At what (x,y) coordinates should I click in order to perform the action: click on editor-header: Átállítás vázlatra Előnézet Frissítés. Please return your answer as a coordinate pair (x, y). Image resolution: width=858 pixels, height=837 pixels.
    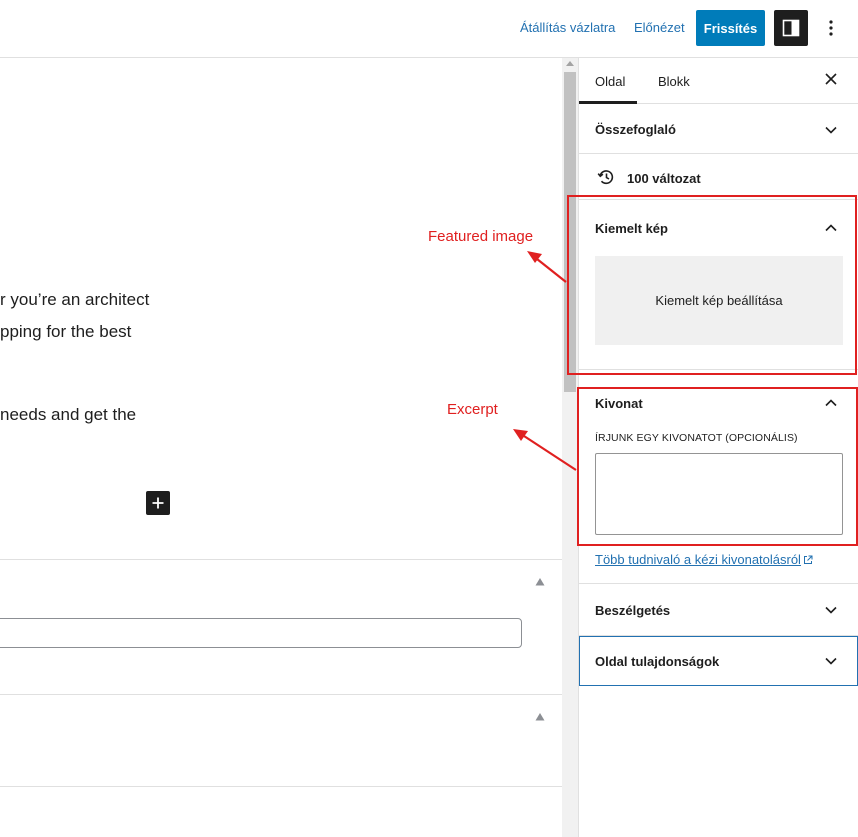
    Looking at the image, I should click on (429, 29).